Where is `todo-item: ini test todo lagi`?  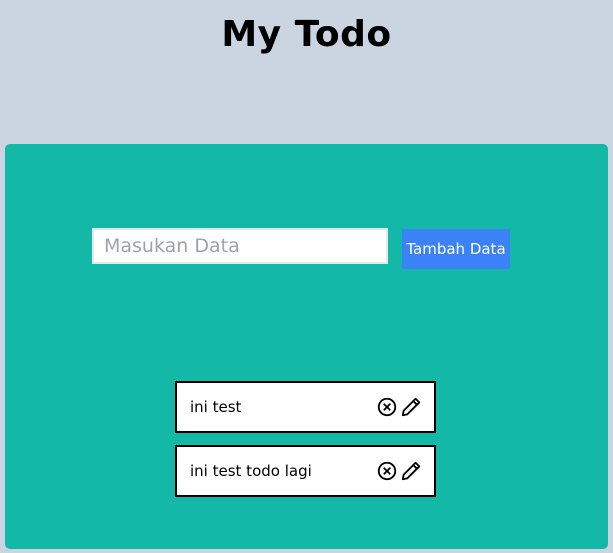 todo-item: ini test todo lagi is located at coordinates (305, 471).